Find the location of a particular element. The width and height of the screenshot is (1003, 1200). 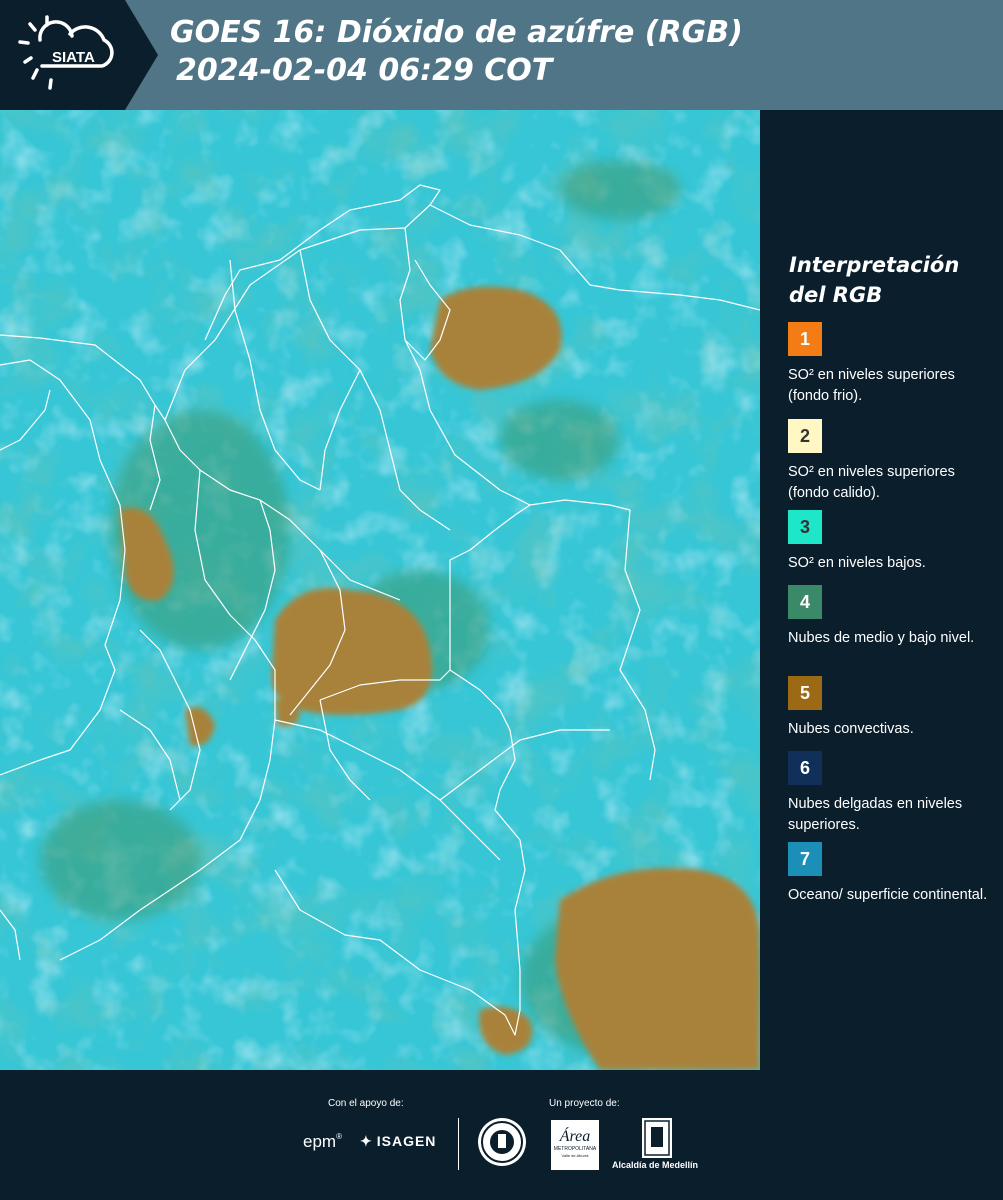

legend-swatch-2: 2 is located at coordinates (805, 436).